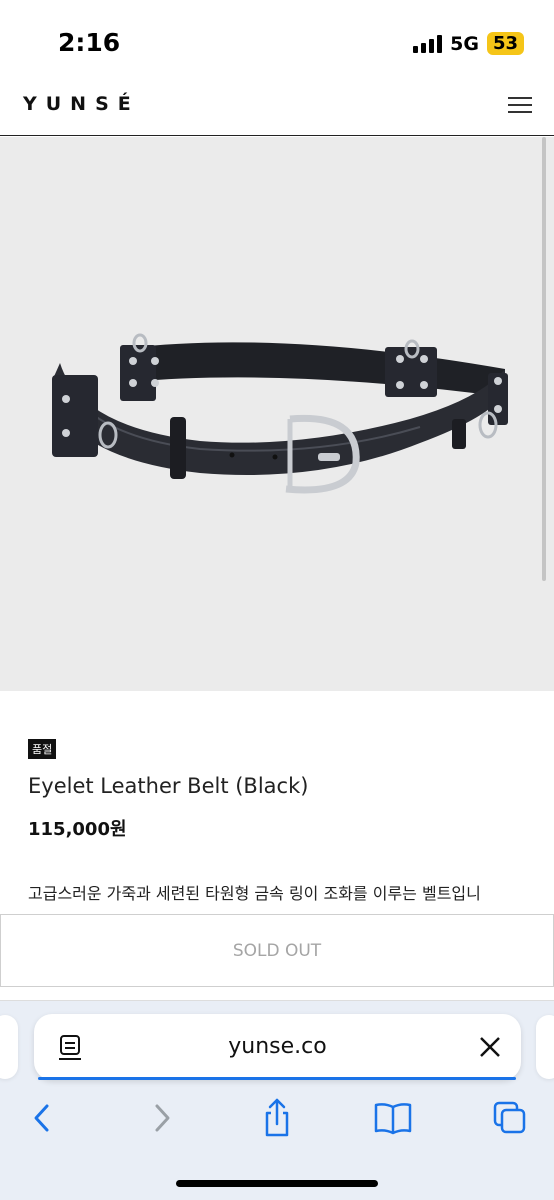 The width and height of the screenshot is (554, 1200). I want to click on status-badge: 품절, so click(42, 749).